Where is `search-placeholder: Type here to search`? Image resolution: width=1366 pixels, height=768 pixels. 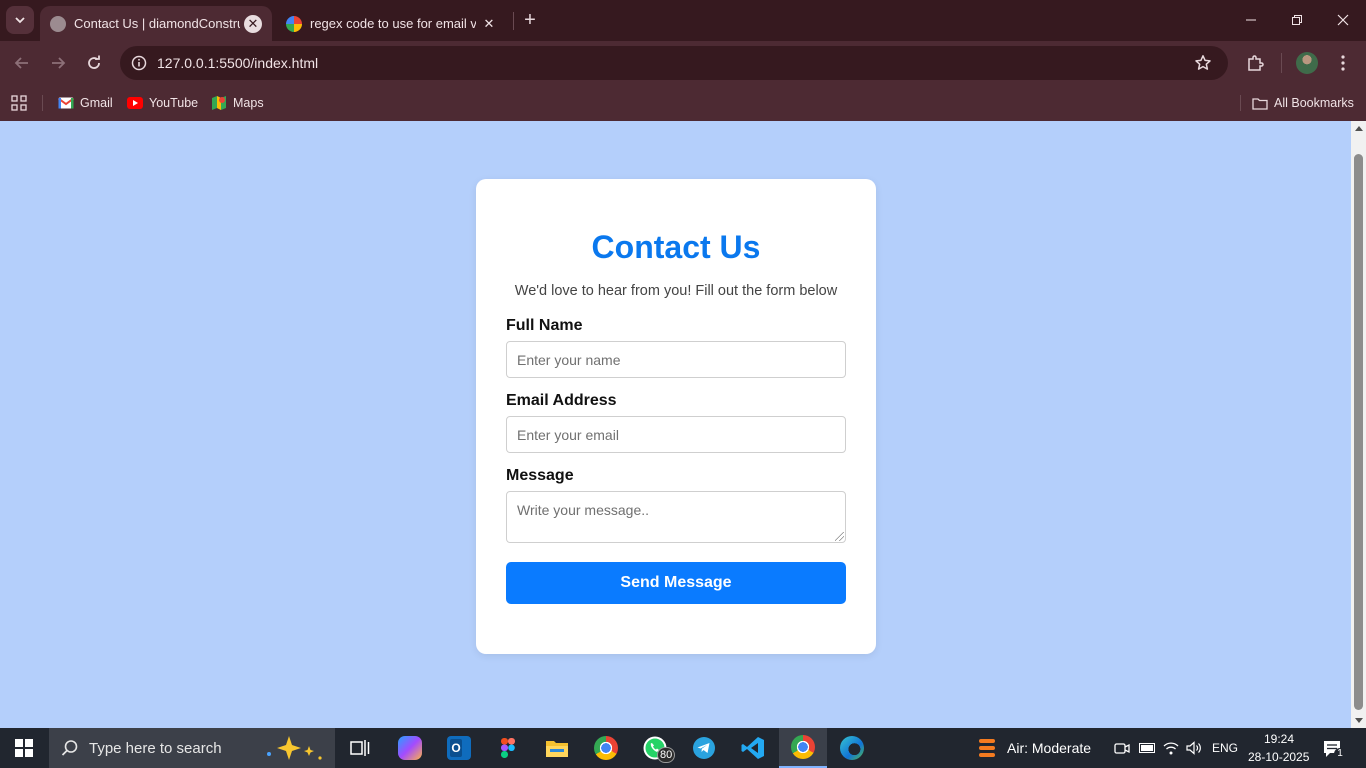 search-placeholder: Type here to search is located at coordinates (155, 748).